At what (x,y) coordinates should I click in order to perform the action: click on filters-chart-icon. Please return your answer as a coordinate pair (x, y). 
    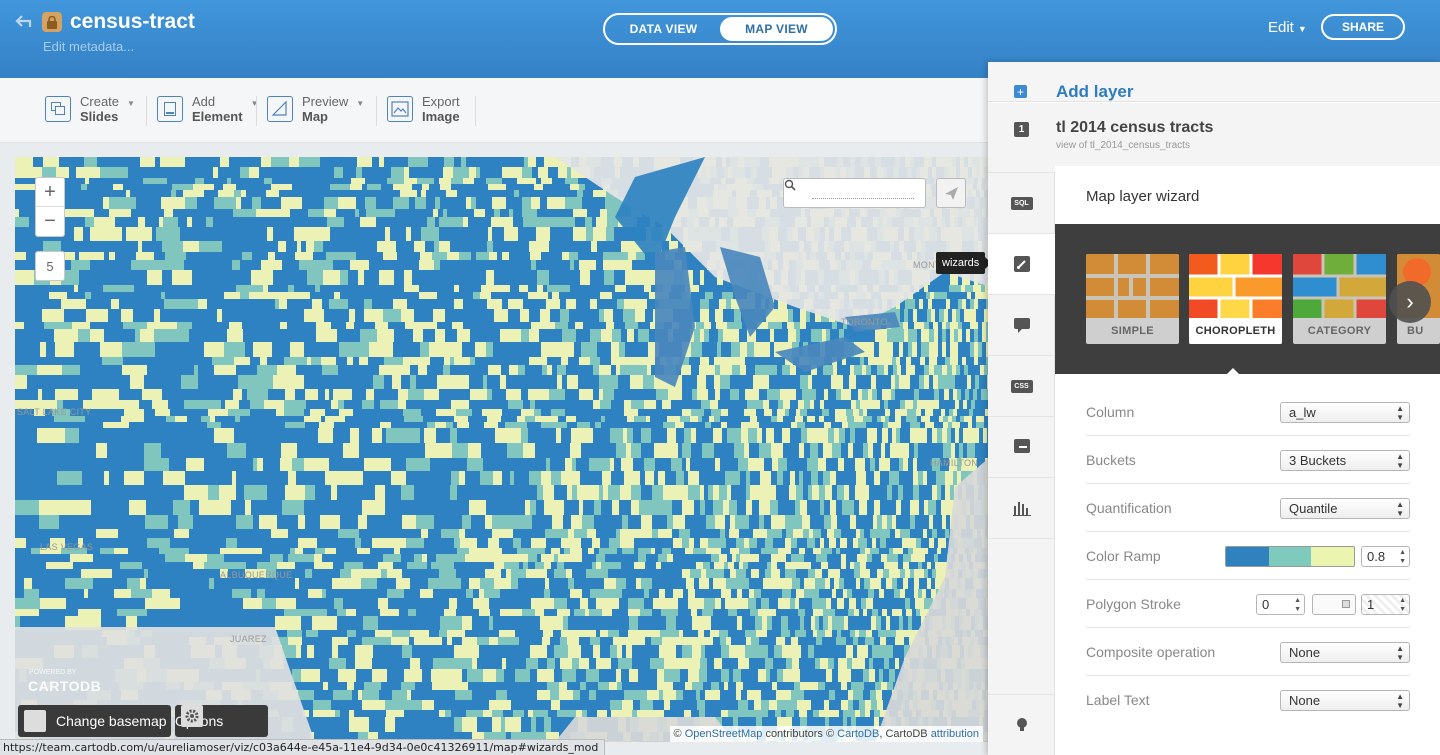
    Looking at the image, I should click on (1021, 509).